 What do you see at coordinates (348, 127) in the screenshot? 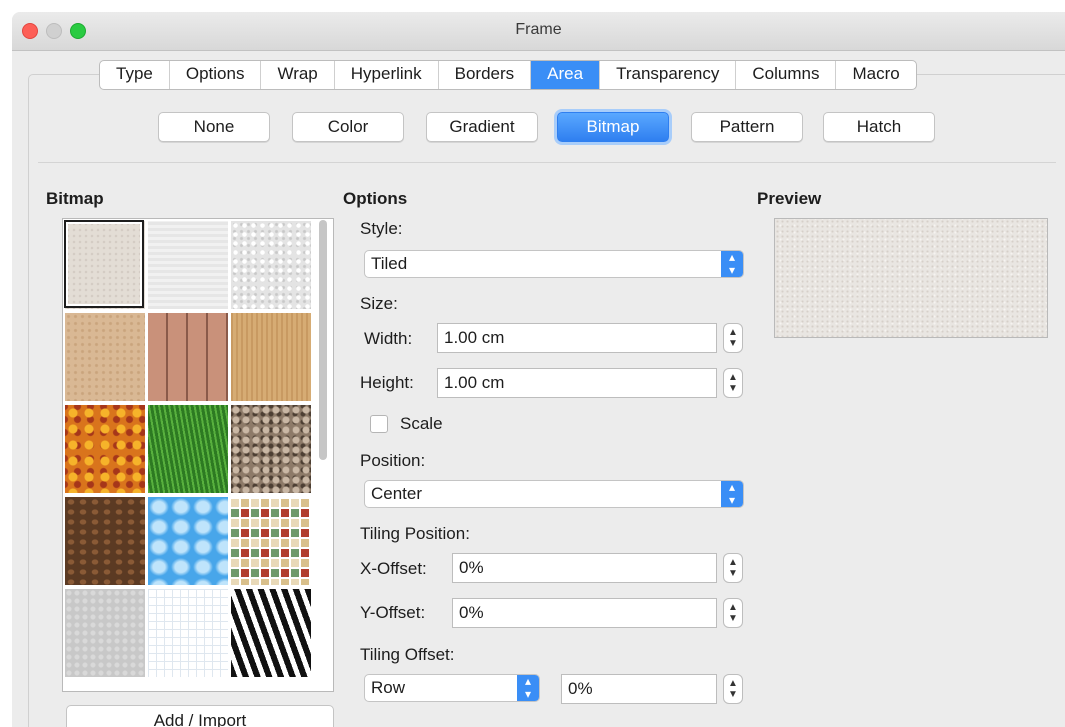
I see `fill-color-button: Color` at bounding box center [348, 127].